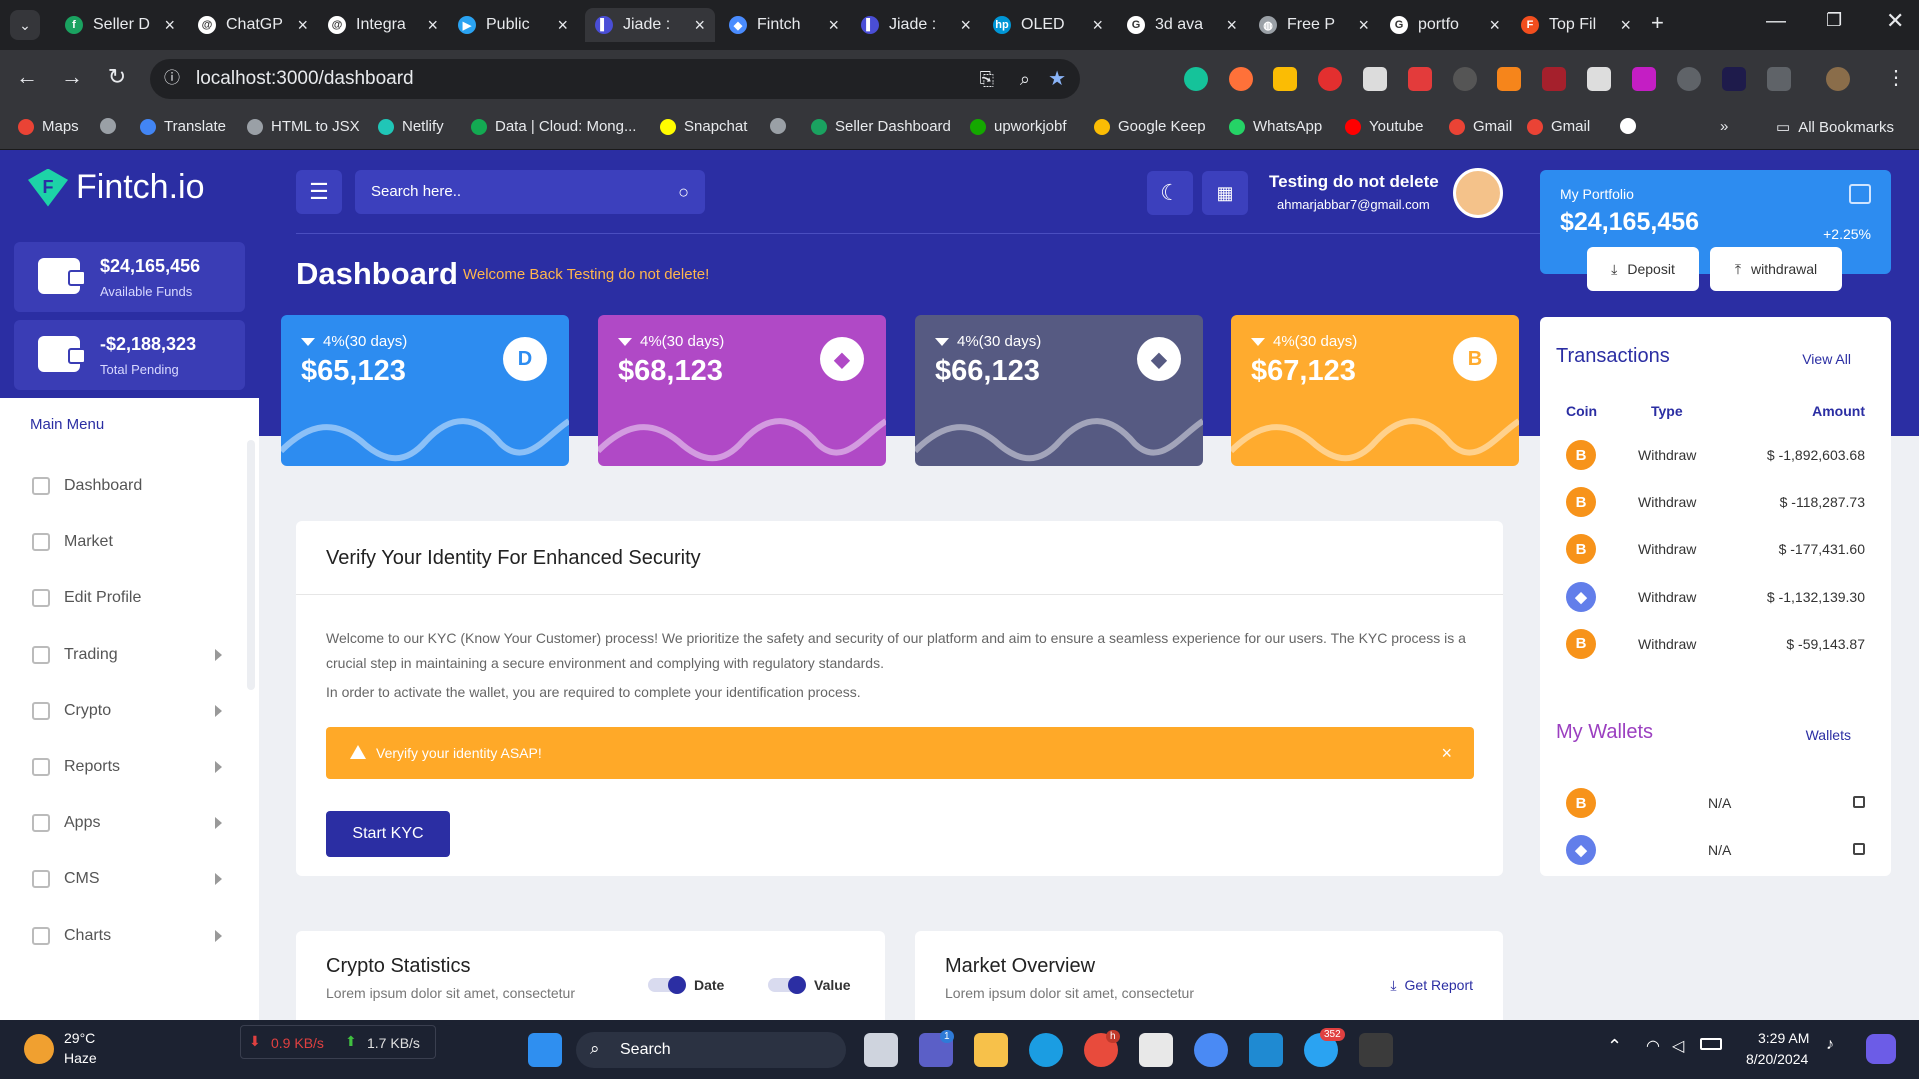  I want to click on terminal-icon, so click(1376, 1050).